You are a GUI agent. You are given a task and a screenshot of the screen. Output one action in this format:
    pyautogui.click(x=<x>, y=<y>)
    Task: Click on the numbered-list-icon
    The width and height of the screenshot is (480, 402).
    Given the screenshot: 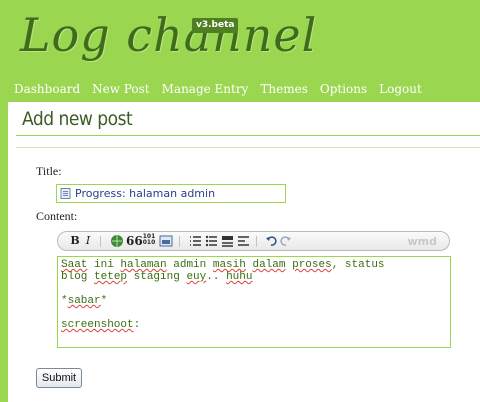 What is the action you would take?
    pyautogui.click(x=195, y=241)
    